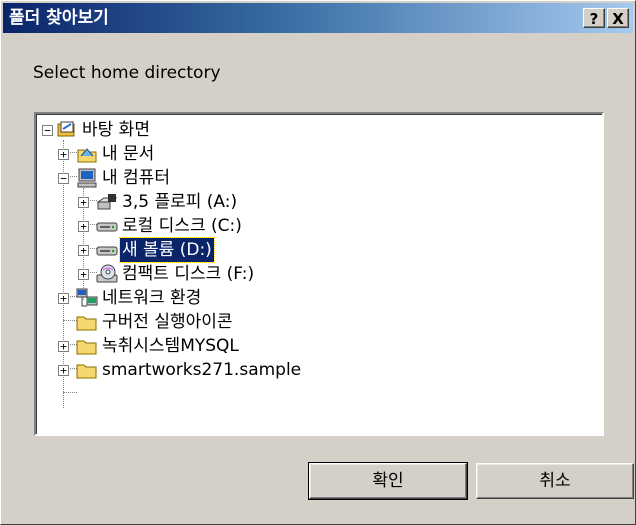  I want to click on tree-item-label: 로컬 디스크 (C:), so click(182, 226).